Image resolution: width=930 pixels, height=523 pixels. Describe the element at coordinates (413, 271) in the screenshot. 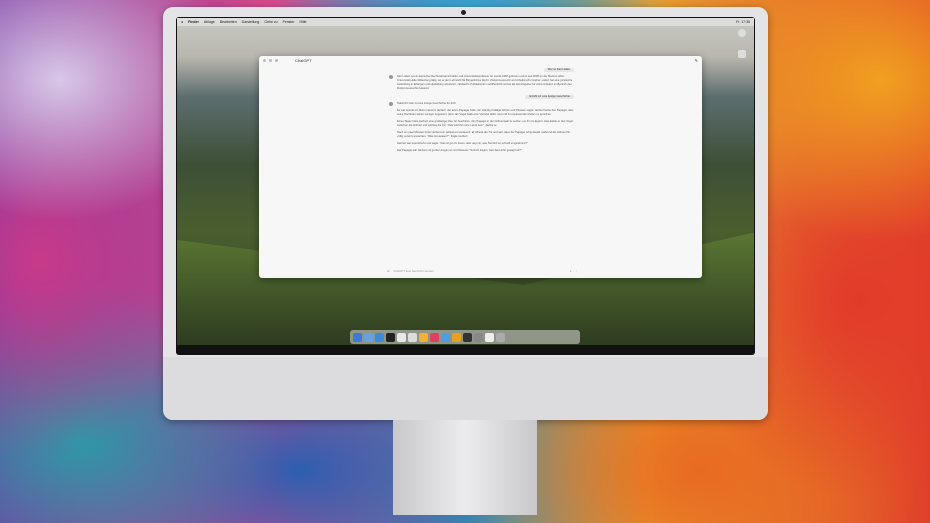

I see `message-placeholder: ChatGPT eine Nachricht senden` at that location.